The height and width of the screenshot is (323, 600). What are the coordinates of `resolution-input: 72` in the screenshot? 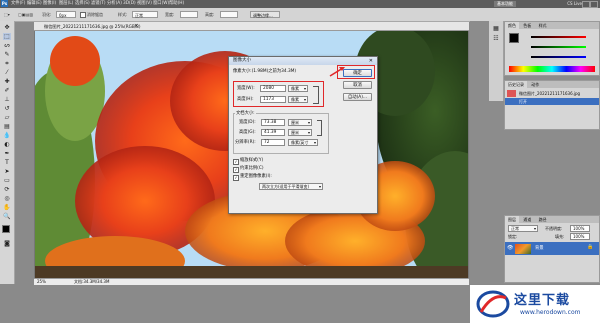 It's located at (273, 142).